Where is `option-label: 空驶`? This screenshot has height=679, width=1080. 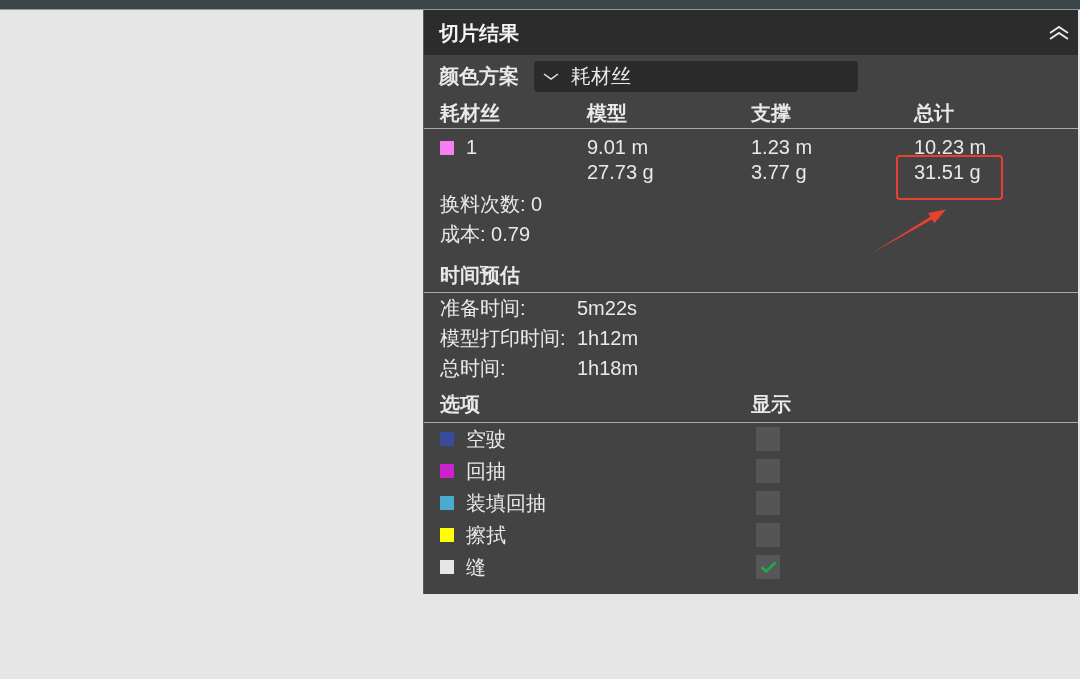
option-label: 空驶 is located at coordinates (486, 439).